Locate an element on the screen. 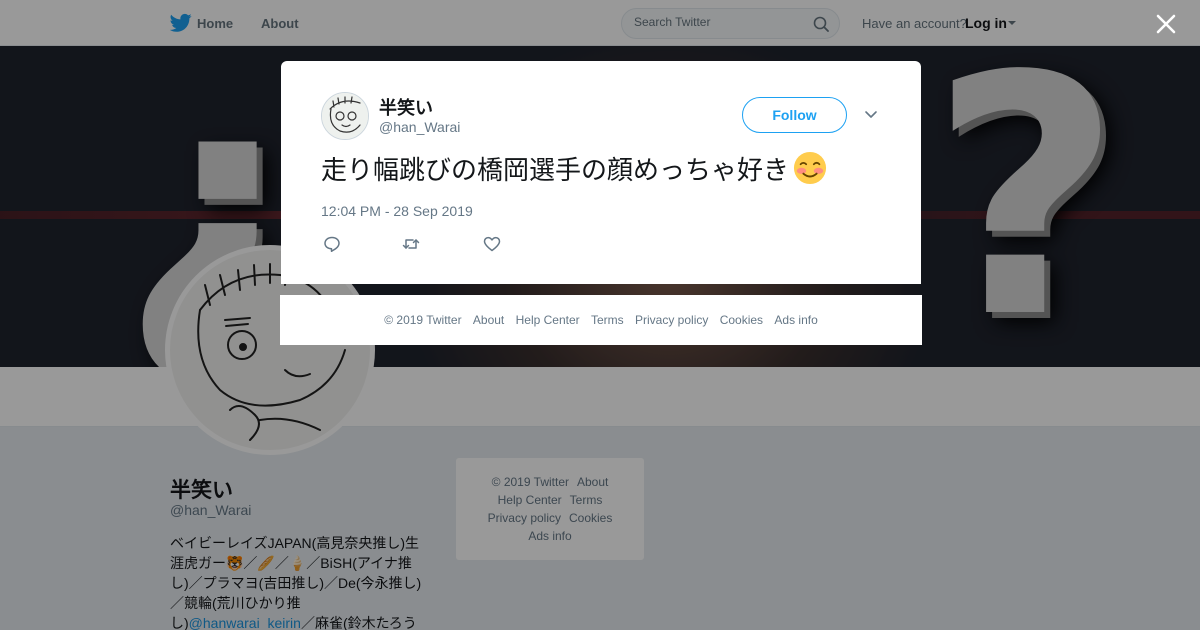 This screenshot has height=630, width=1200. footer-help-link: Help Center is located at coordinates (548, 320).